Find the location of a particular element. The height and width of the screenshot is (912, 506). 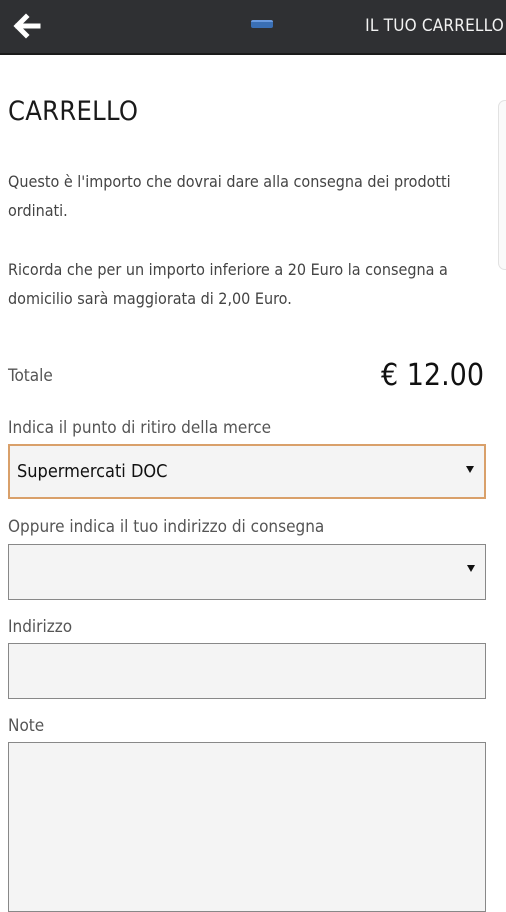

header-title: IL TUO CARRELLO is located at coordinates (434, 26).